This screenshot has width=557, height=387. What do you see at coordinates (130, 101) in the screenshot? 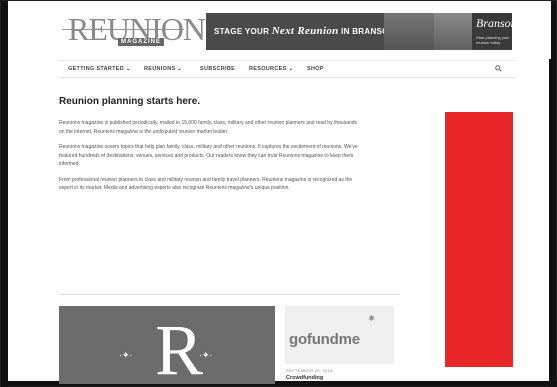
I see `page-title: Reunion planning starts here.` at bounding box center [130, 101].